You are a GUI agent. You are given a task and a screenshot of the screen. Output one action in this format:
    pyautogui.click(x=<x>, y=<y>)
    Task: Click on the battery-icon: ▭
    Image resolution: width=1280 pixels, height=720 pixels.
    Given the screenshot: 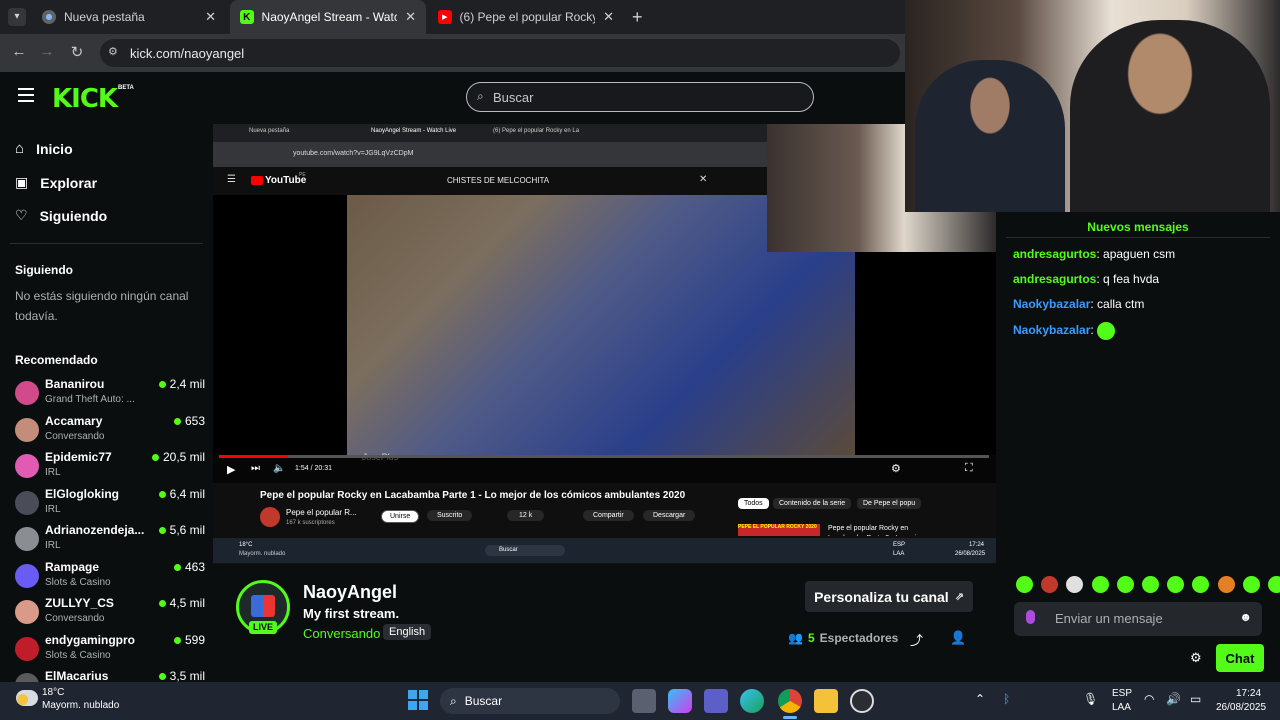 What is the action you would take?
    pyautogui.click(x=1195, y=699)
    